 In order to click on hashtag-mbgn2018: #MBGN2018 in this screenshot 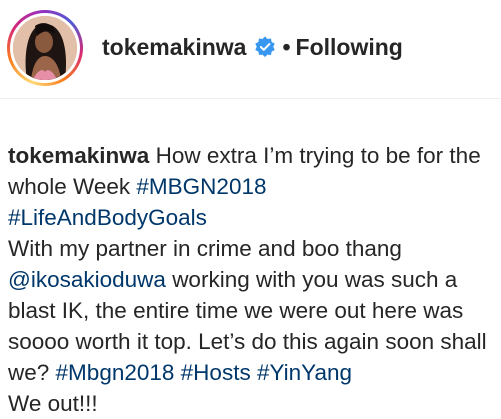, I will do `click(201, 186)`.